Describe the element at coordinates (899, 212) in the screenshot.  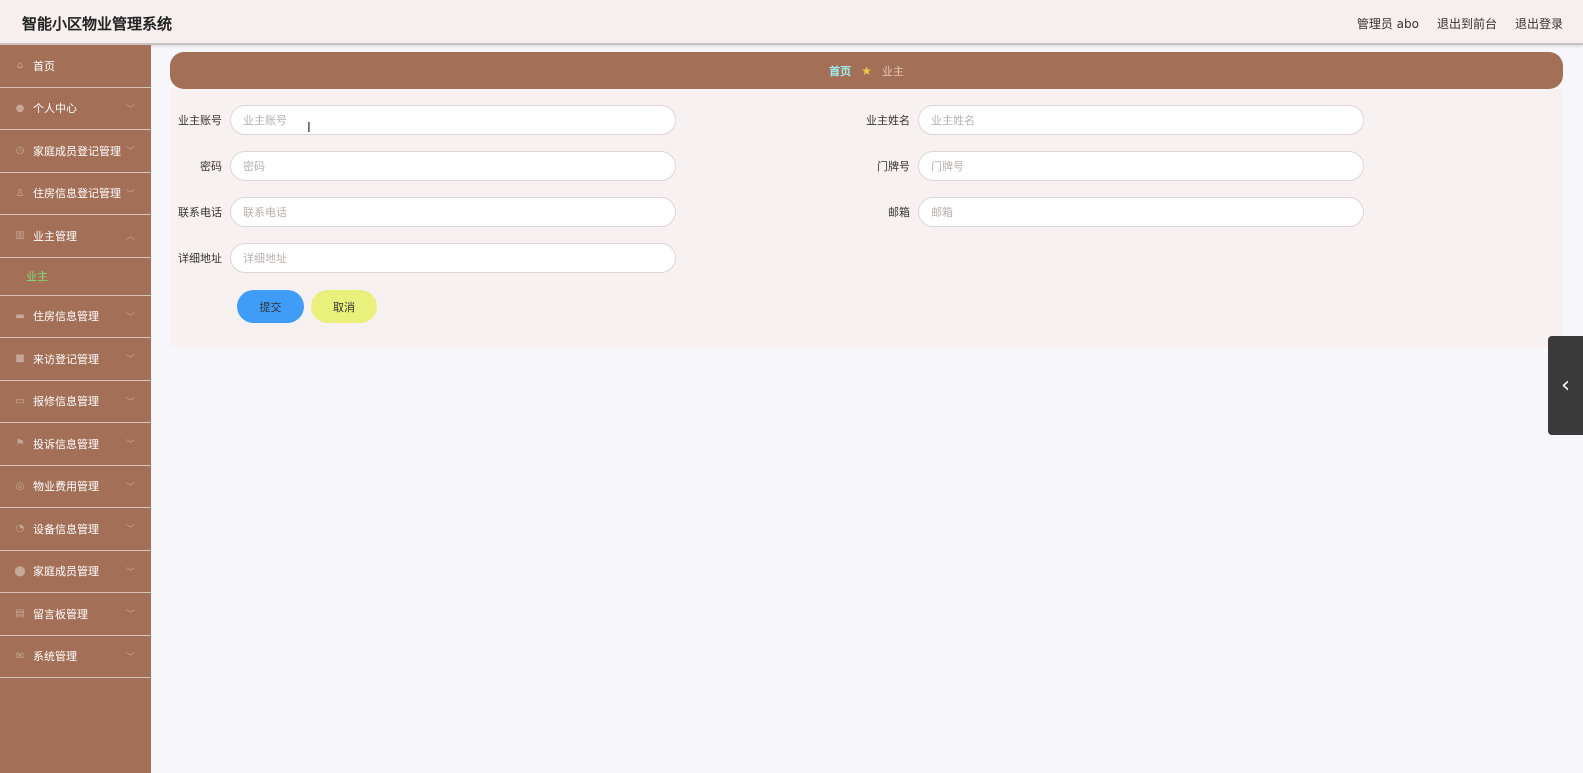
I see `email-label: 邮箱` at that location.